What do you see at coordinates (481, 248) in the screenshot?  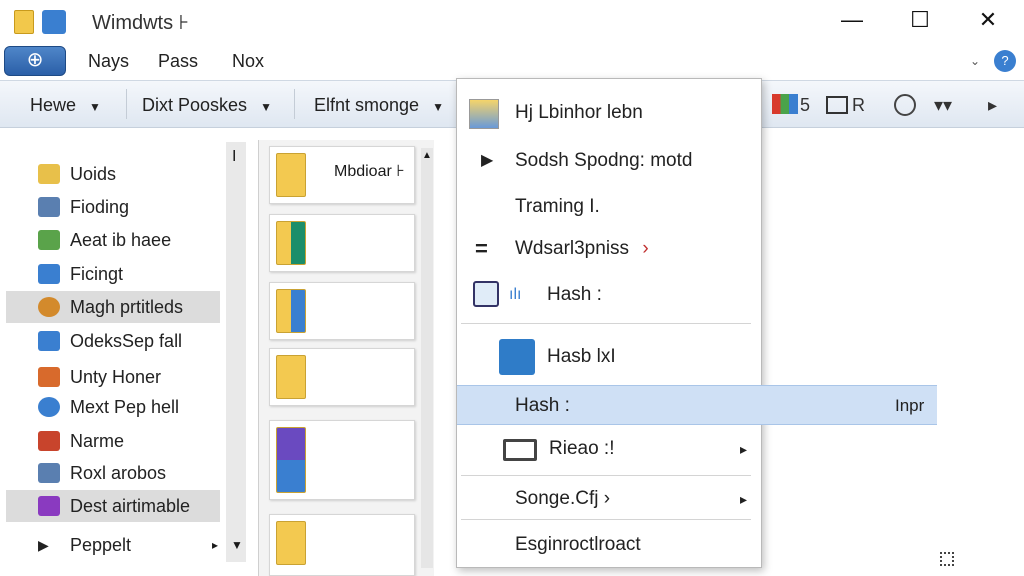 I see `equals-icon: =` at bounding box center [481, 248].